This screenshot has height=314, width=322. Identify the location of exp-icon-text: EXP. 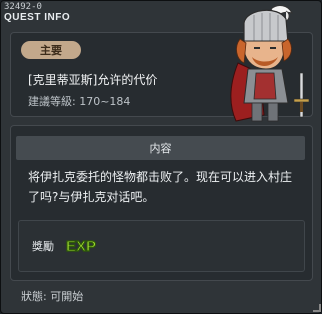
(81, 246).